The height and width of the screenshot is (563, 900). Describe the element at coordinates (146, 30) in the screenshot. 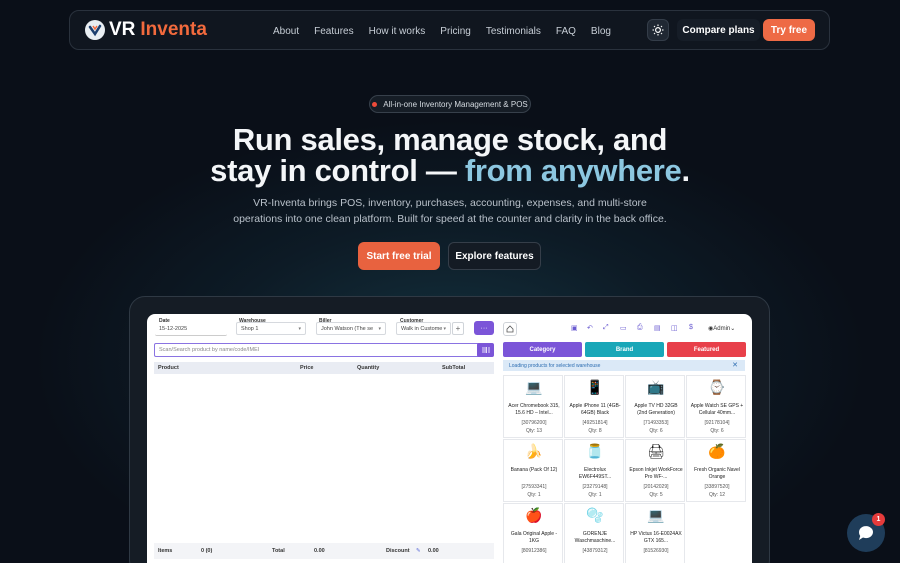

I see `brand-logo: VR Inventa` at that location.